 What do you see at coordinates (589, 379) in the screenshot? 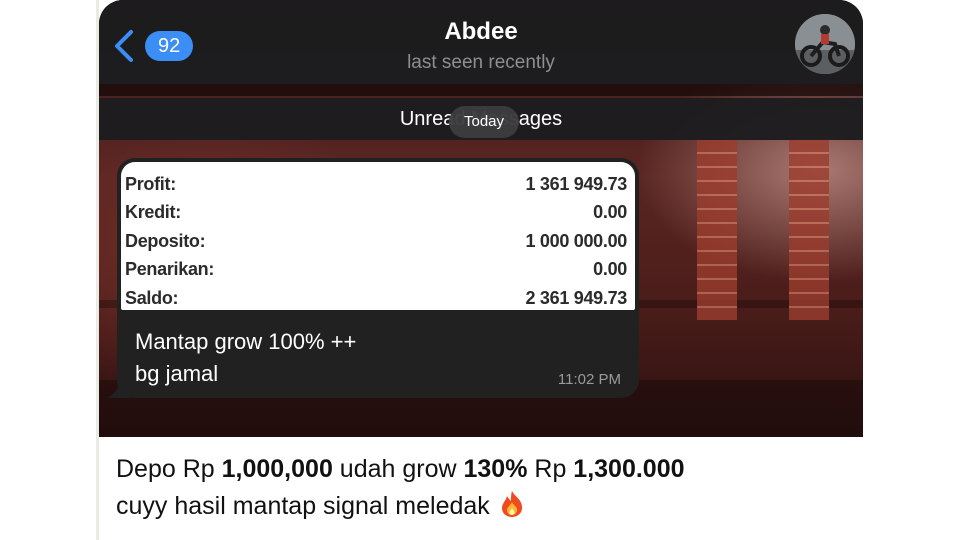
I see `message-time: 11:02 PM` at bounding box center [589, 379].